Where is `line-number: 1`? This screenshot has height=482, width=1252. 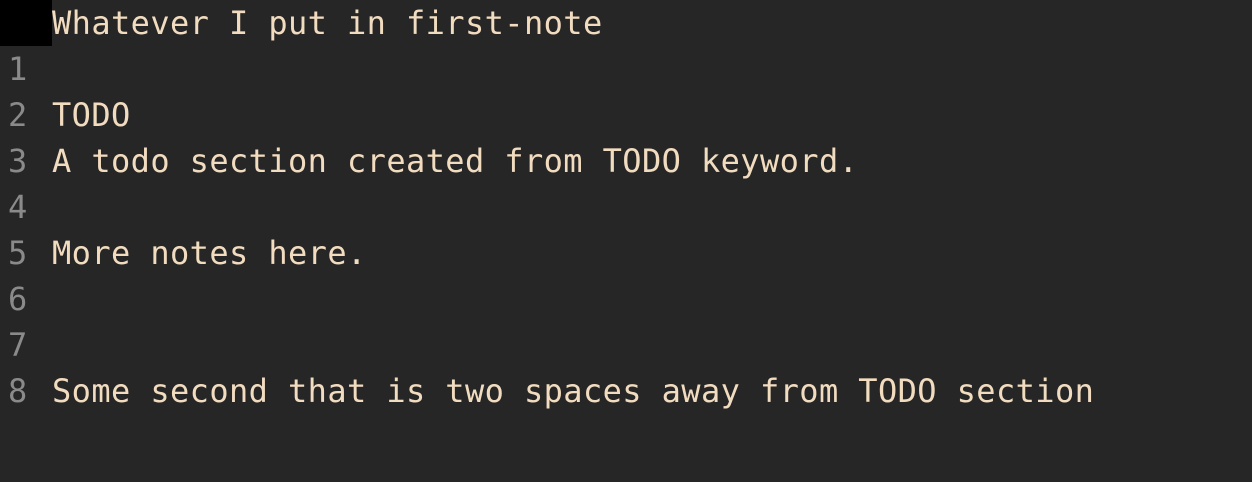
line-number: 1 is located at coordinates (18, 69).